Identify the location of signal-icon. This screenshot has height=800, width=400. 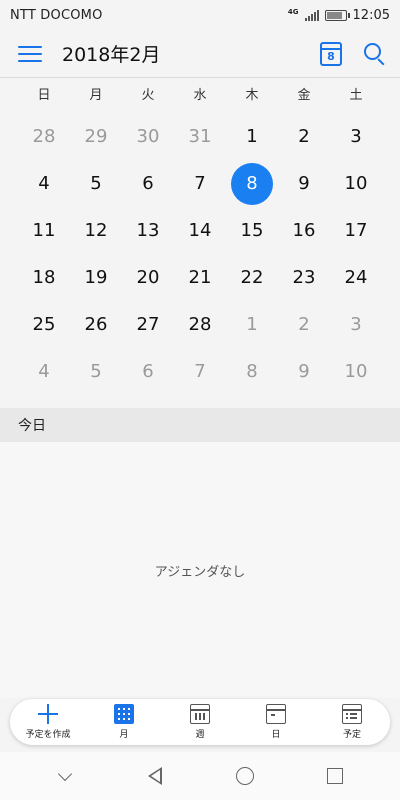
(311, 15).